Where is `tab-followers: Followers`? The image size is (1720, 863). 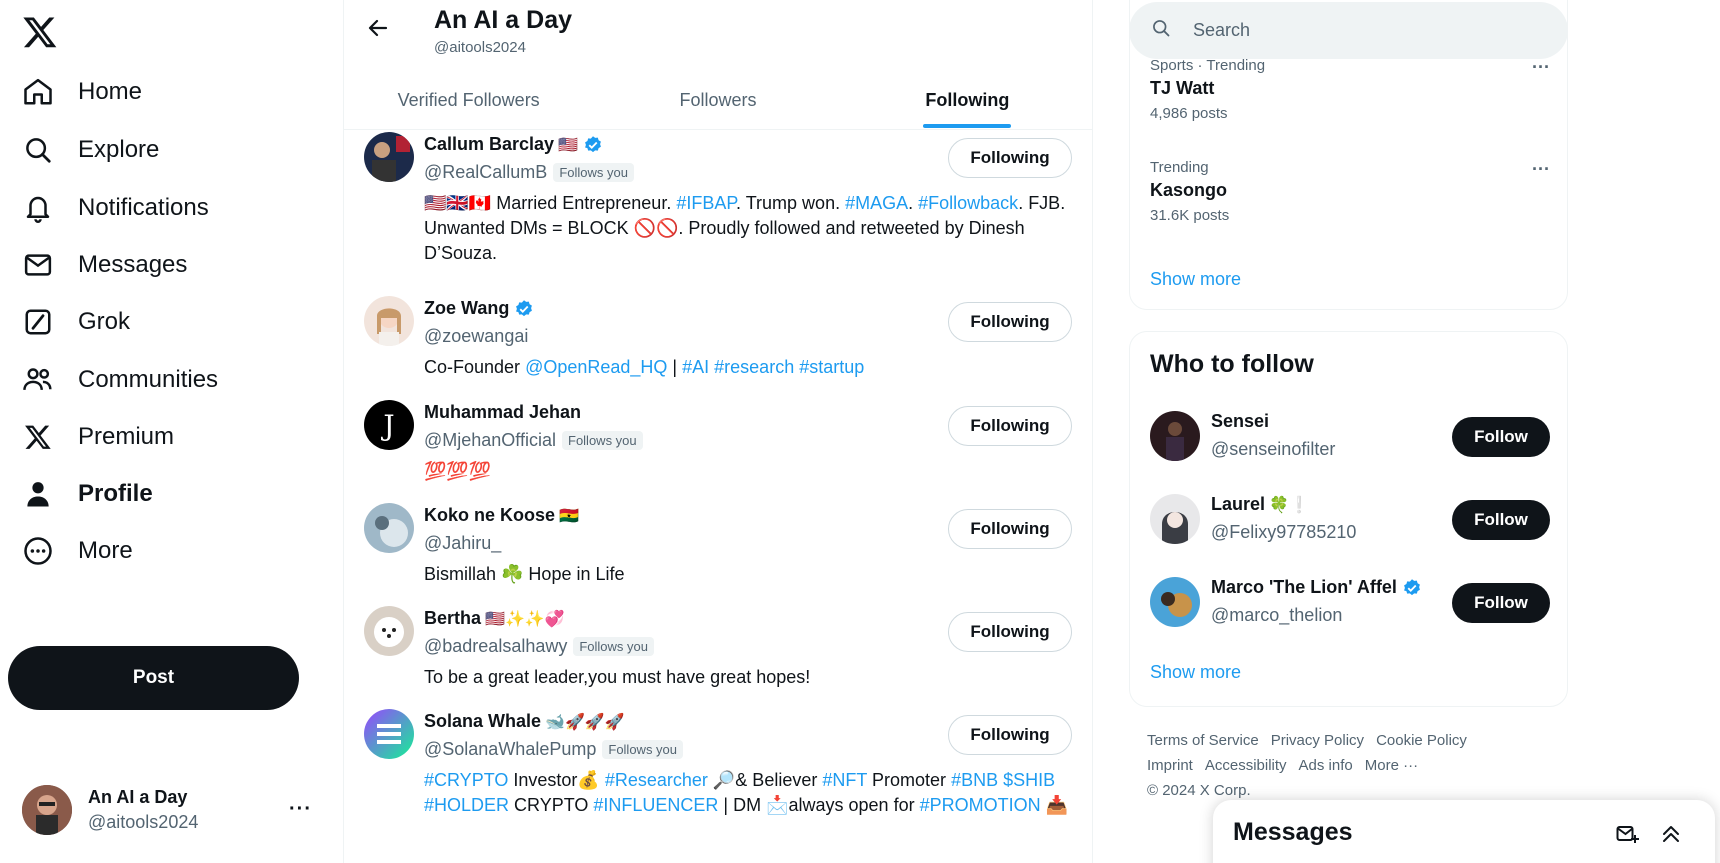 tab-followers: Followers is located at coordinates (717, 100).